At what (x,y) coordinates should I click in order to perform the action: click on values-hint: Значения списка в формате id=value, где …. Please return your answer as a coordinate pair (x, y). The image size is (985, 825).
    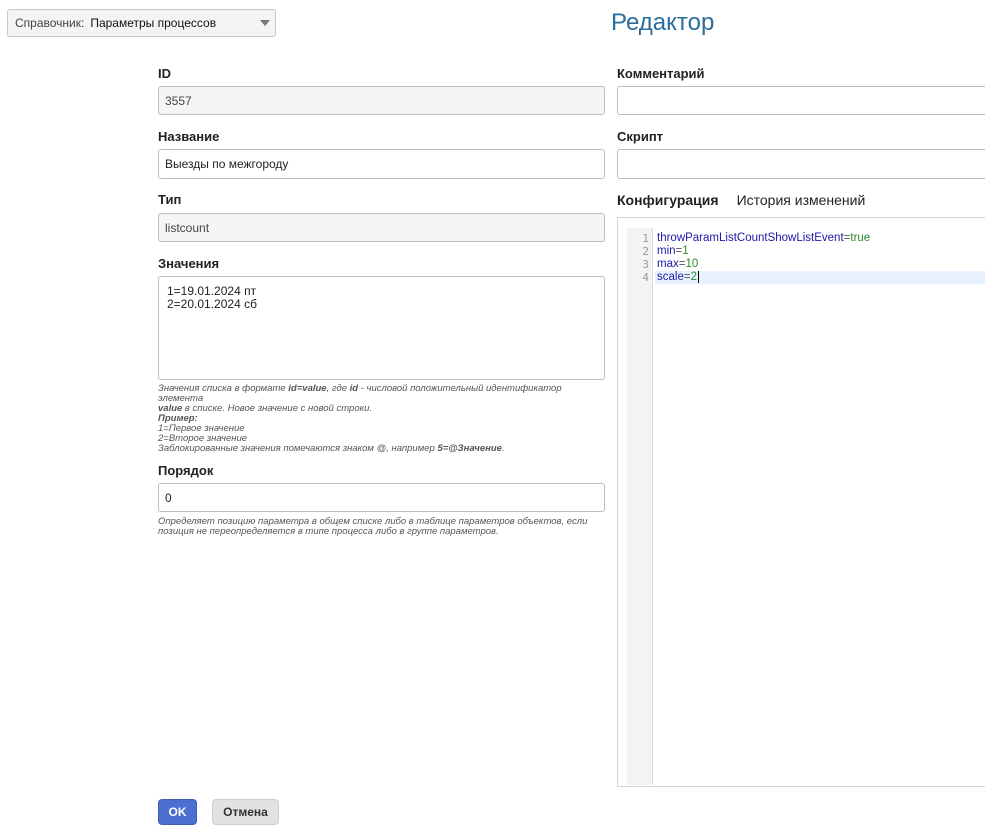
    Looking at the image, I should click on (360, 418).